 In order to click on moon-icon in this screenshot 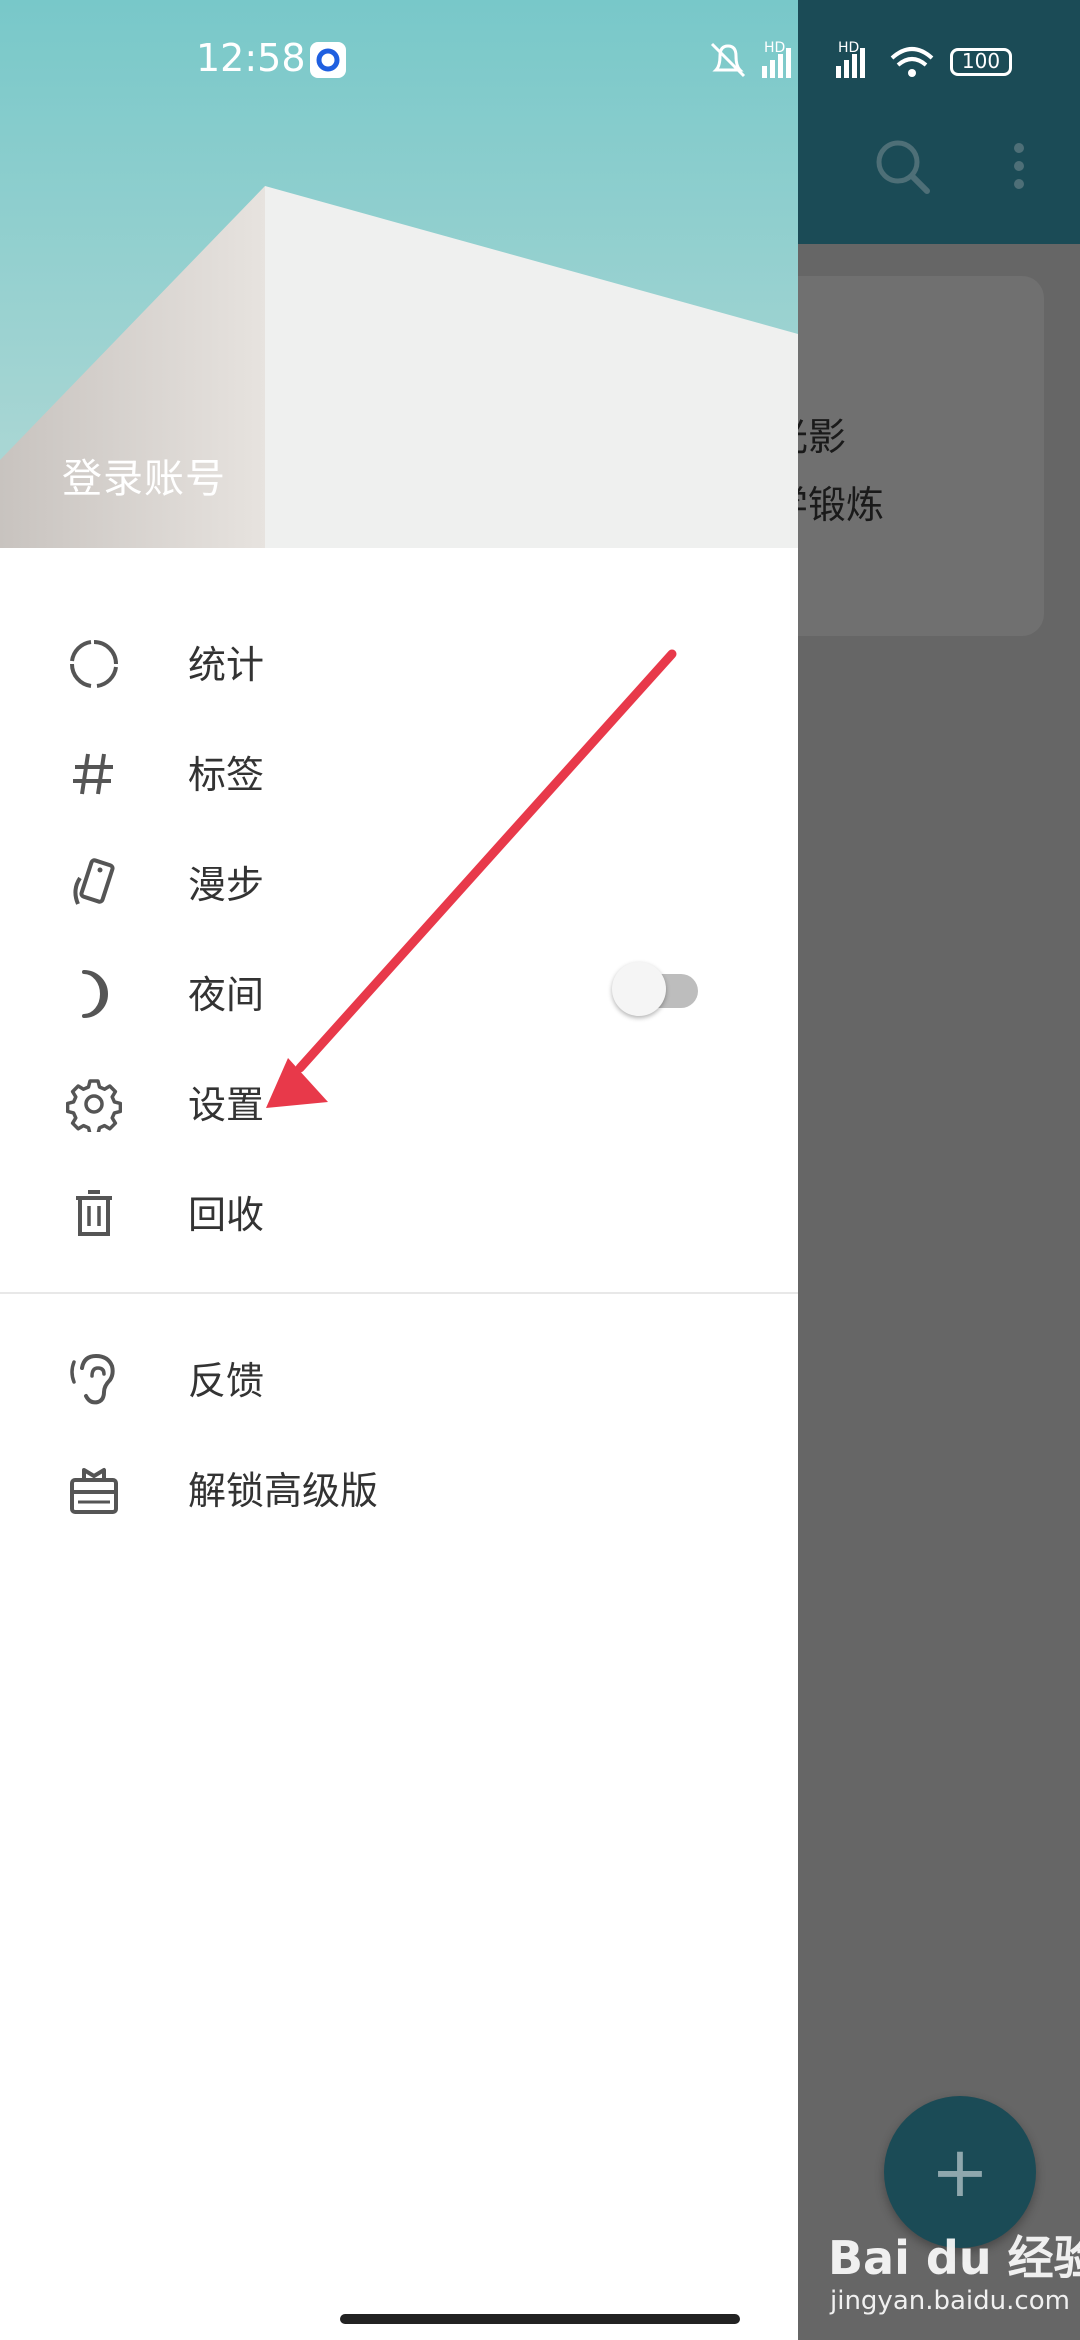, I will do `click(95, 994)`.